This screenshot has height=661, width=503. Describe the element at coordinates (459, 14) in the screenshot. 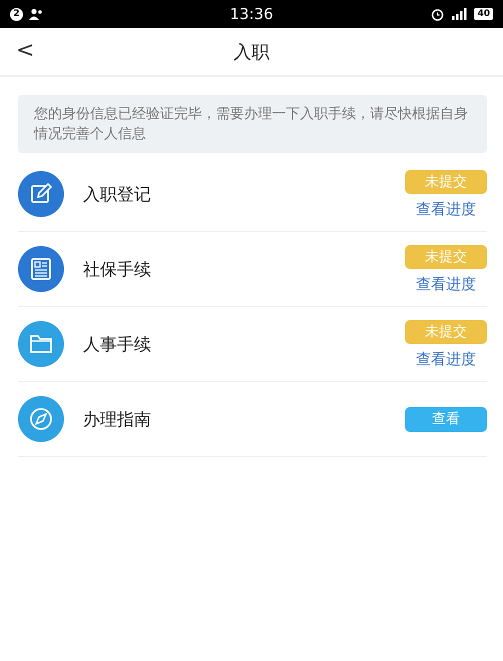

I see `signal-icon` at that location.